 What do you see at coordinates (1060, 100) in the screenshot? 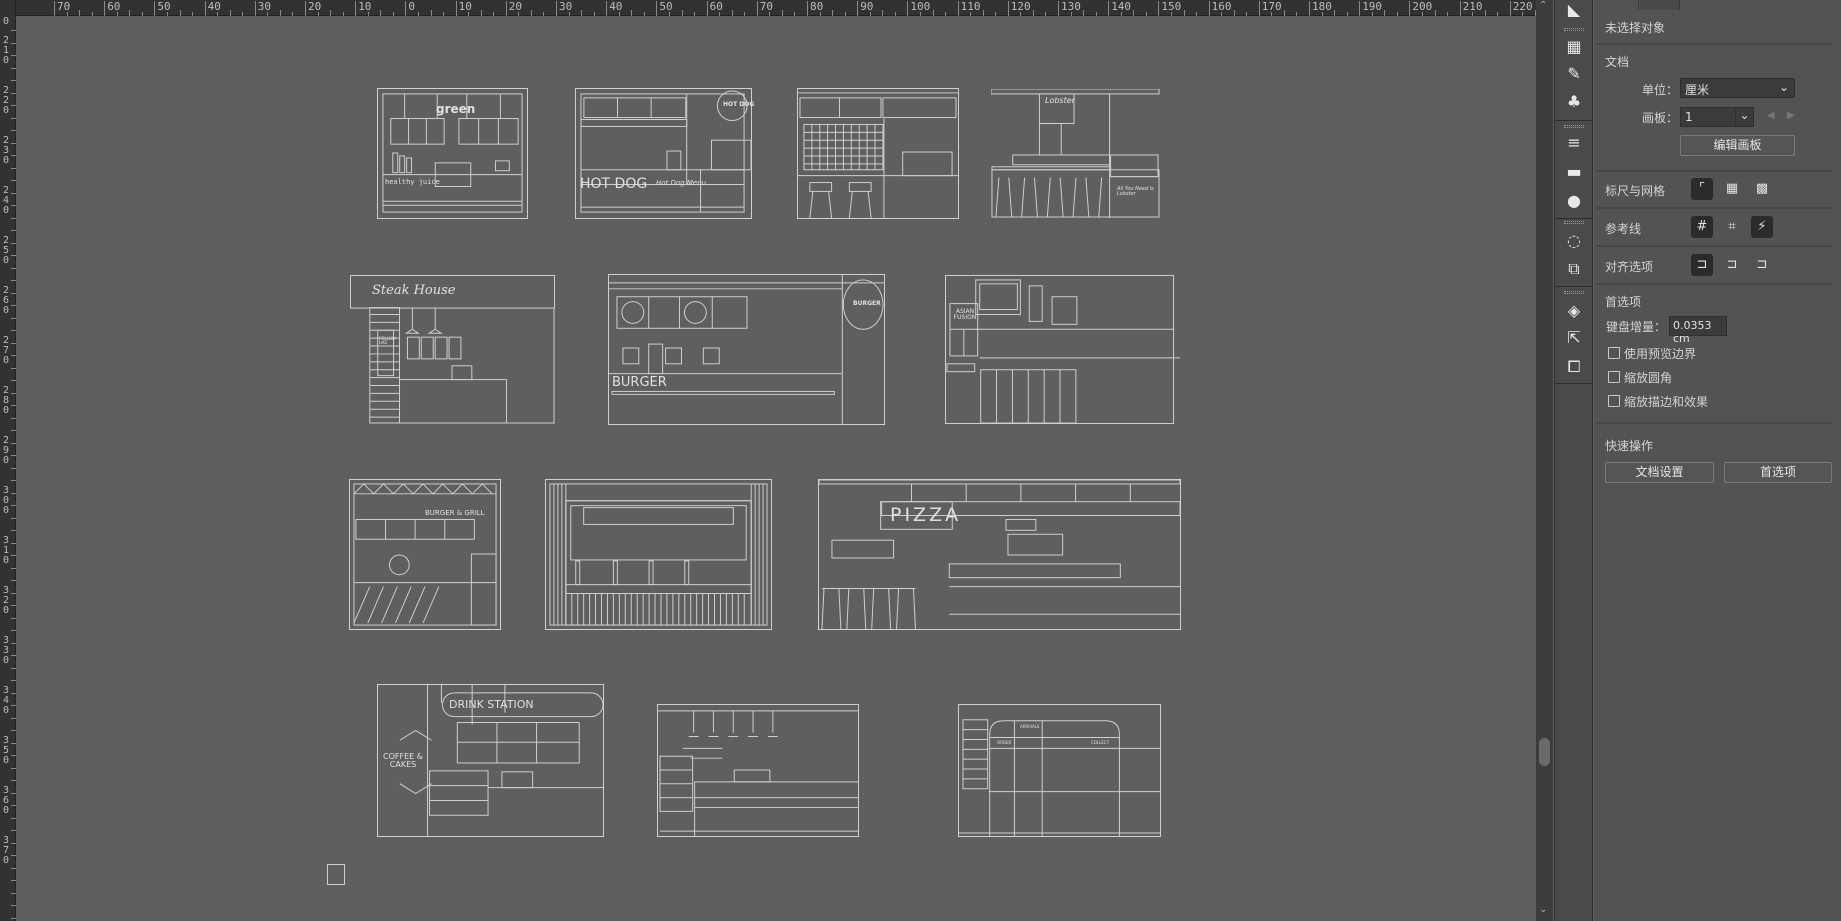
I see `lobster-logo: Lobster` at bounding box center [1060, 100].